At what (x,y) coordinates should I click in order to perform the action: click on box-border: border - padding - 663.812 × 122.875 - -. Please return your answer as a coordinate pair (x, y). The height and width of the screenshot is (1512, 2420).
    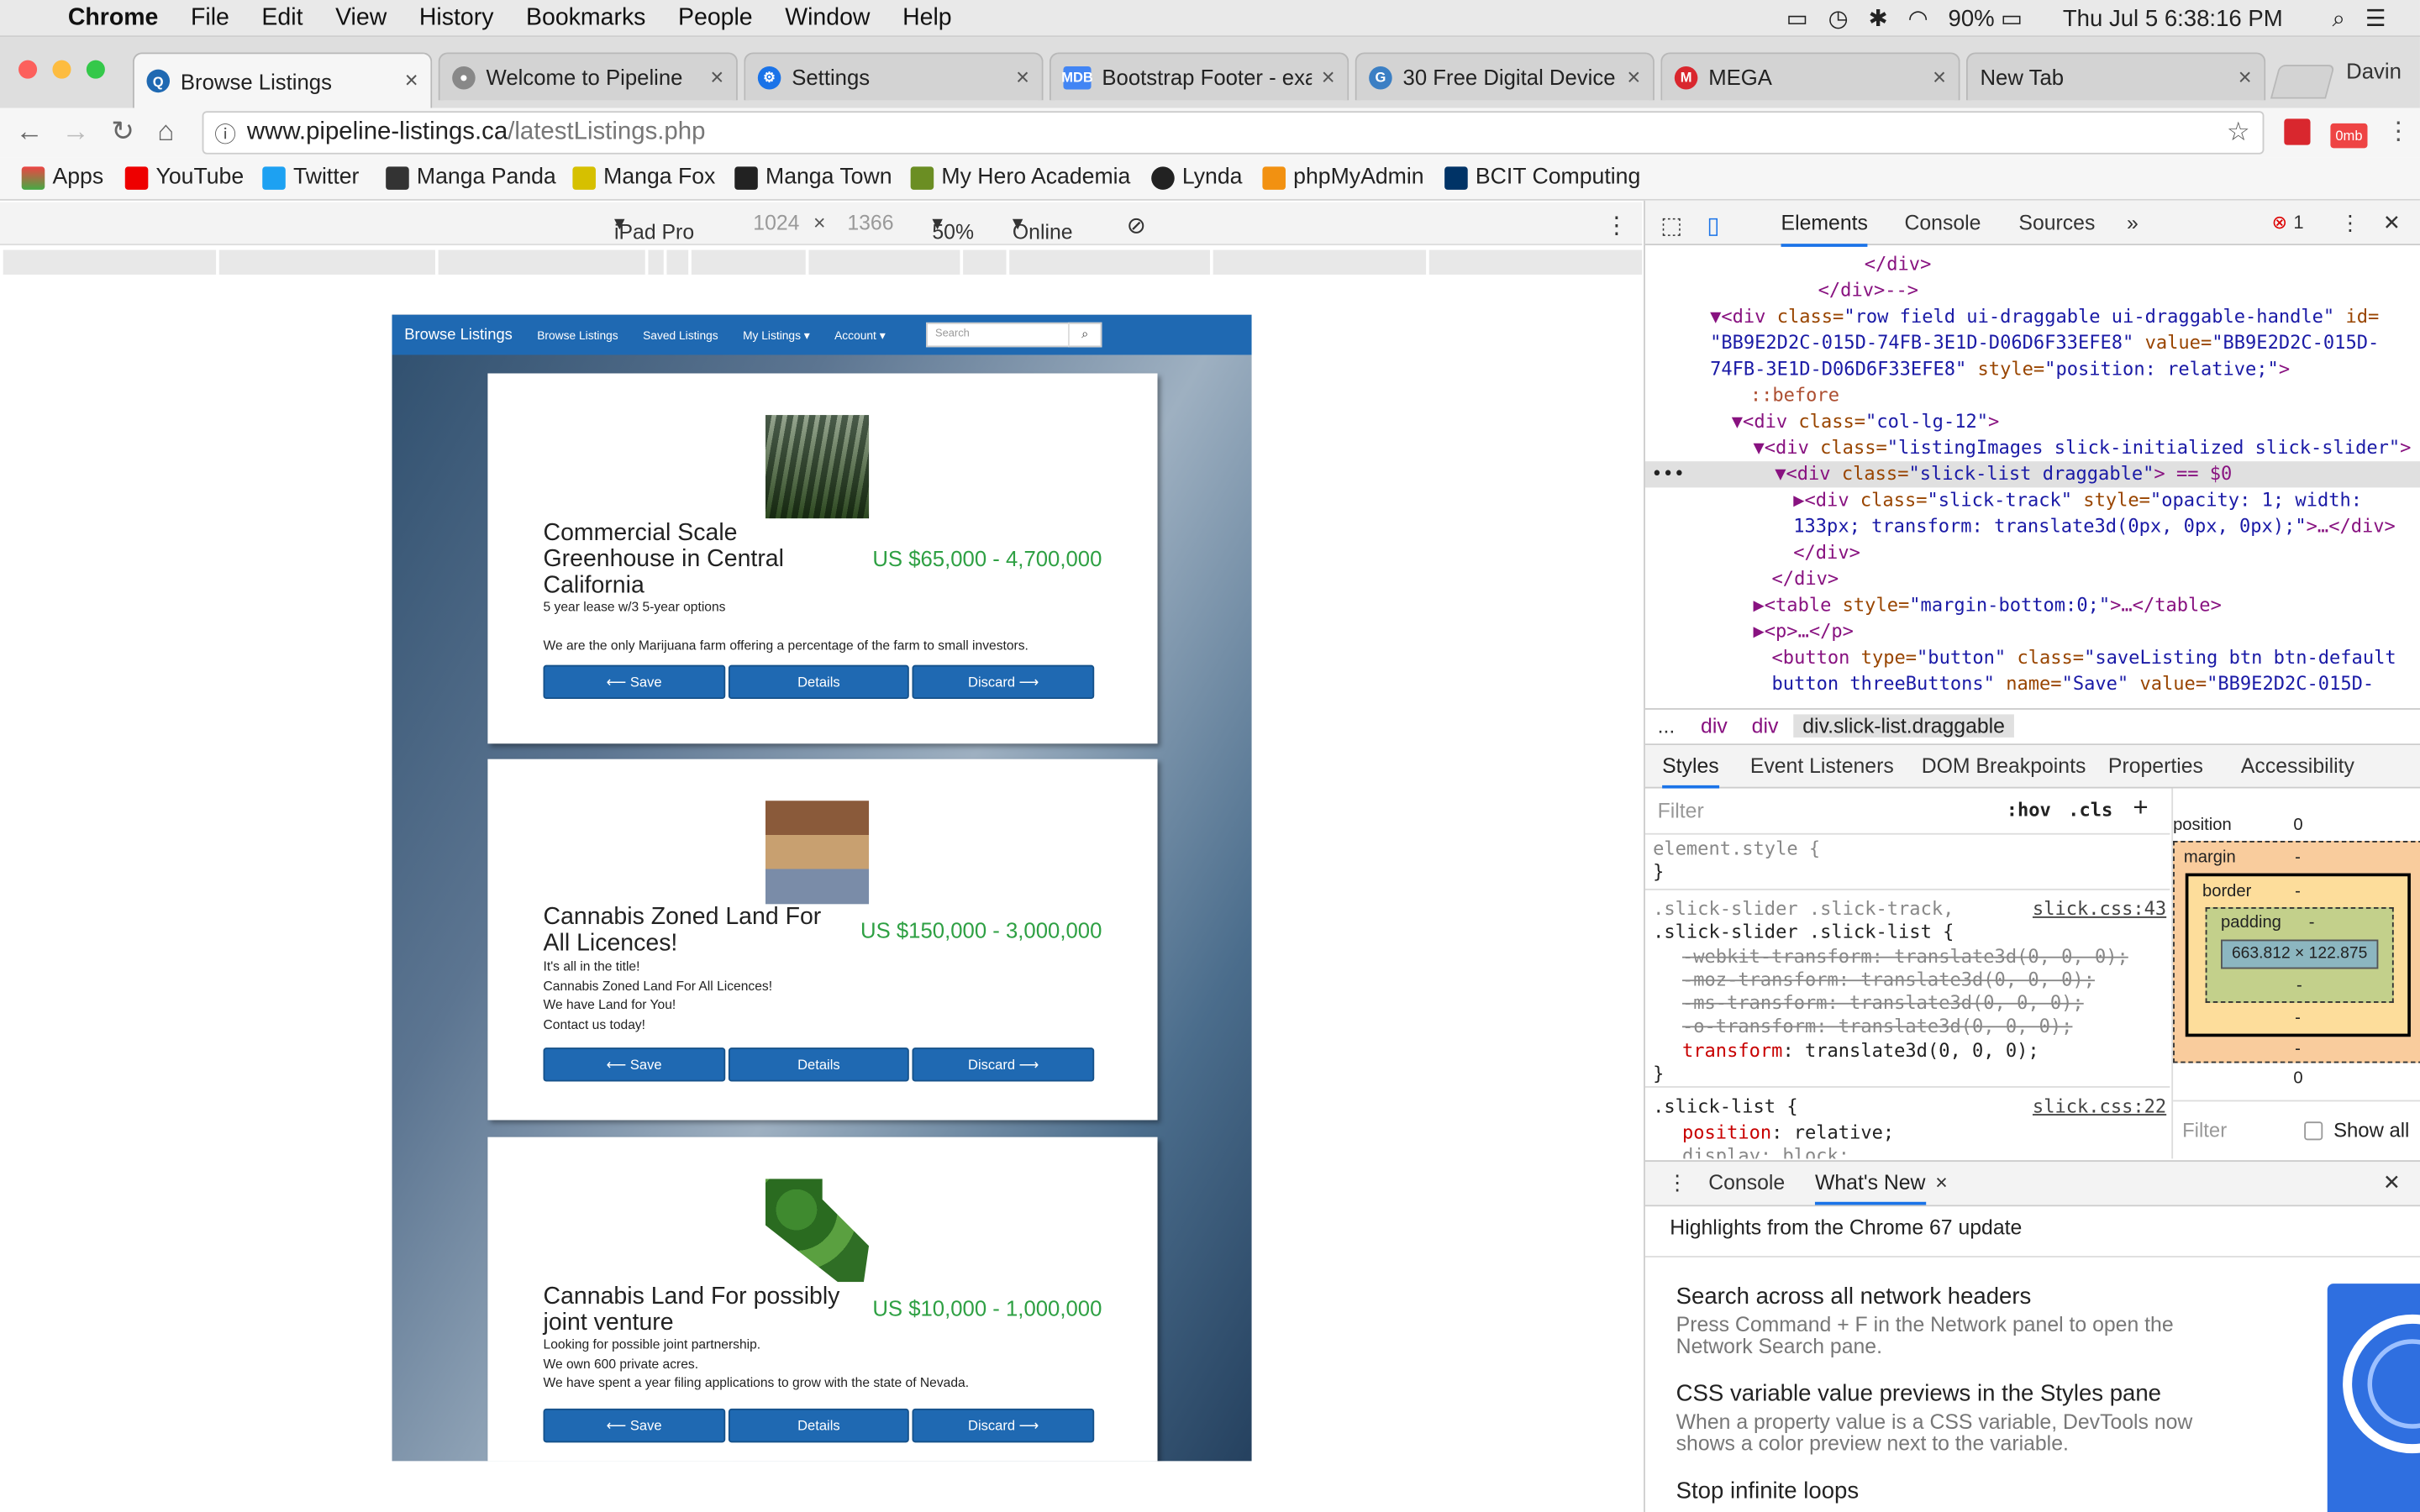
    Looking at the image, I should click on (2298, 955).